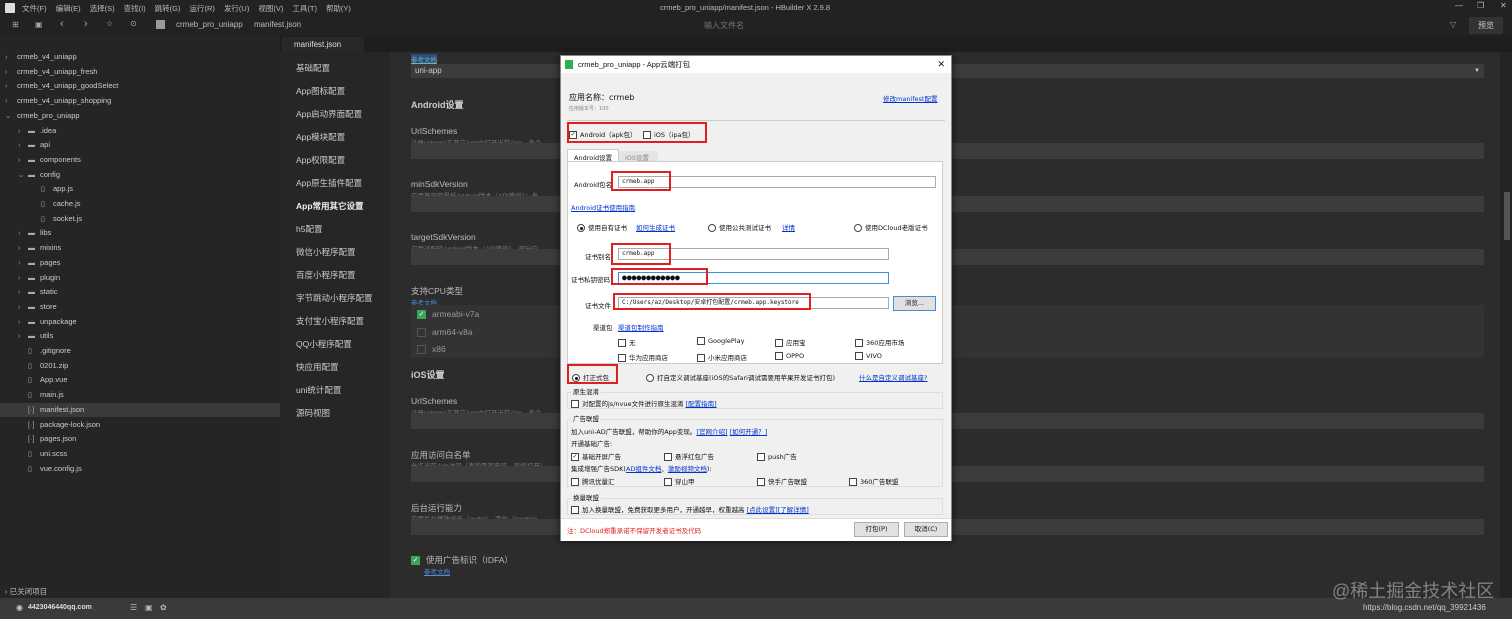  What do you see at coordinates (941, 64) in the screenshot?
I see `dialog-close-icon: ✕` at bounding box center [941, 64].